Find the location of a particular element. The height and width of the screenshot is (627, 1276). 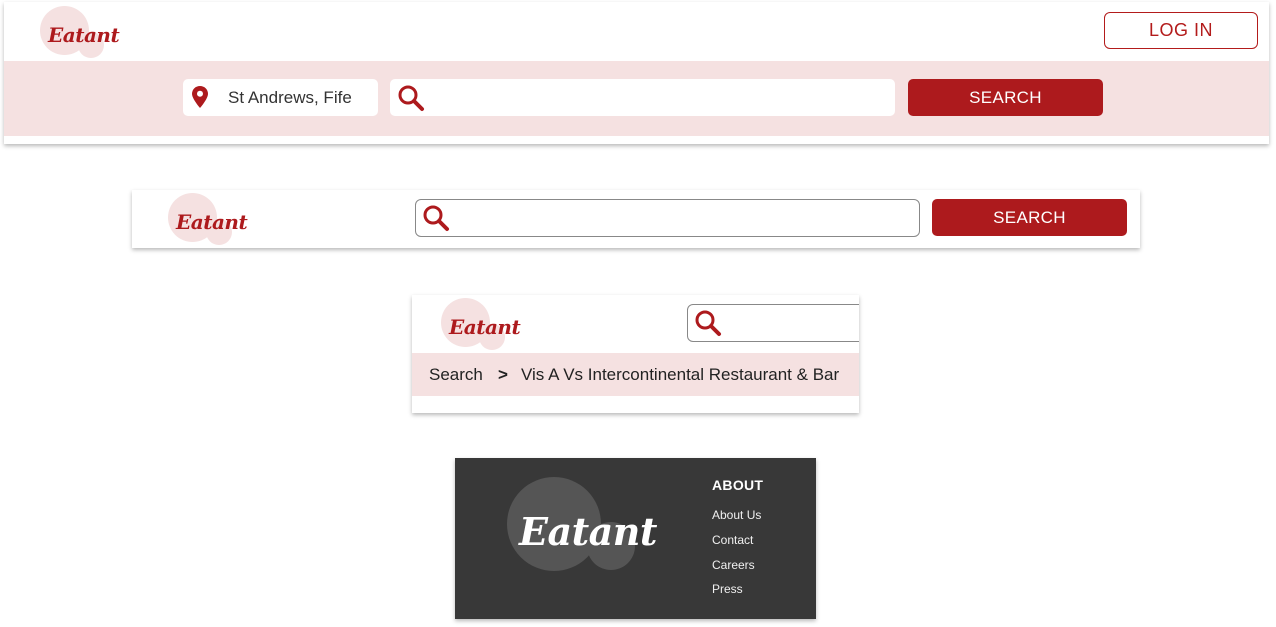

header-compact: Eatant SEARCH is located at coordinates (636, 219).